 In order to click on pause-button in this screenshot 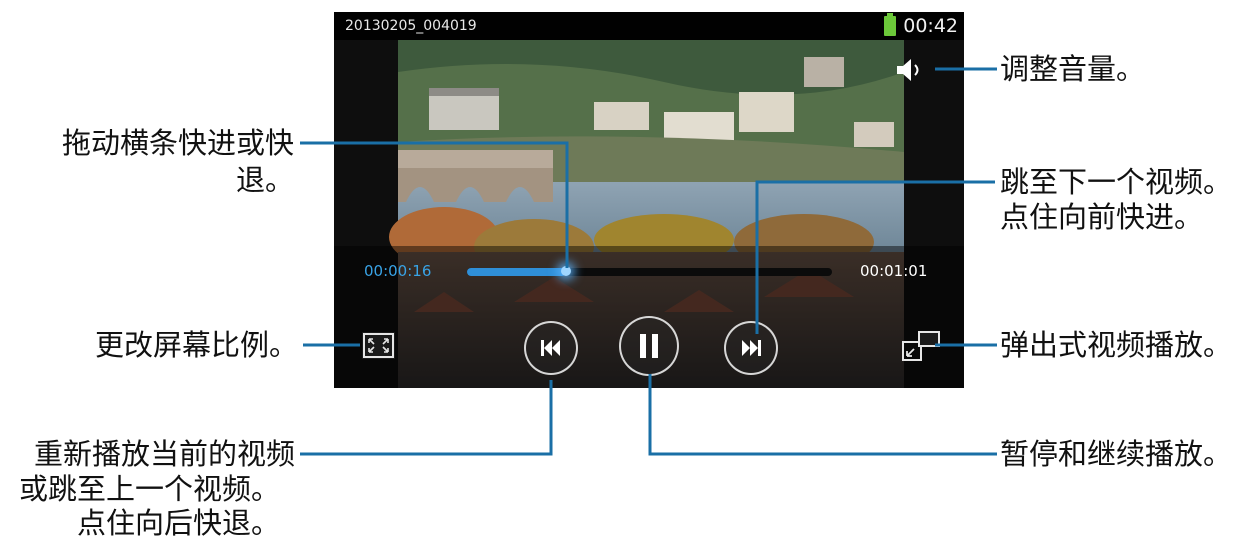, I will do `click(649, 346)`.